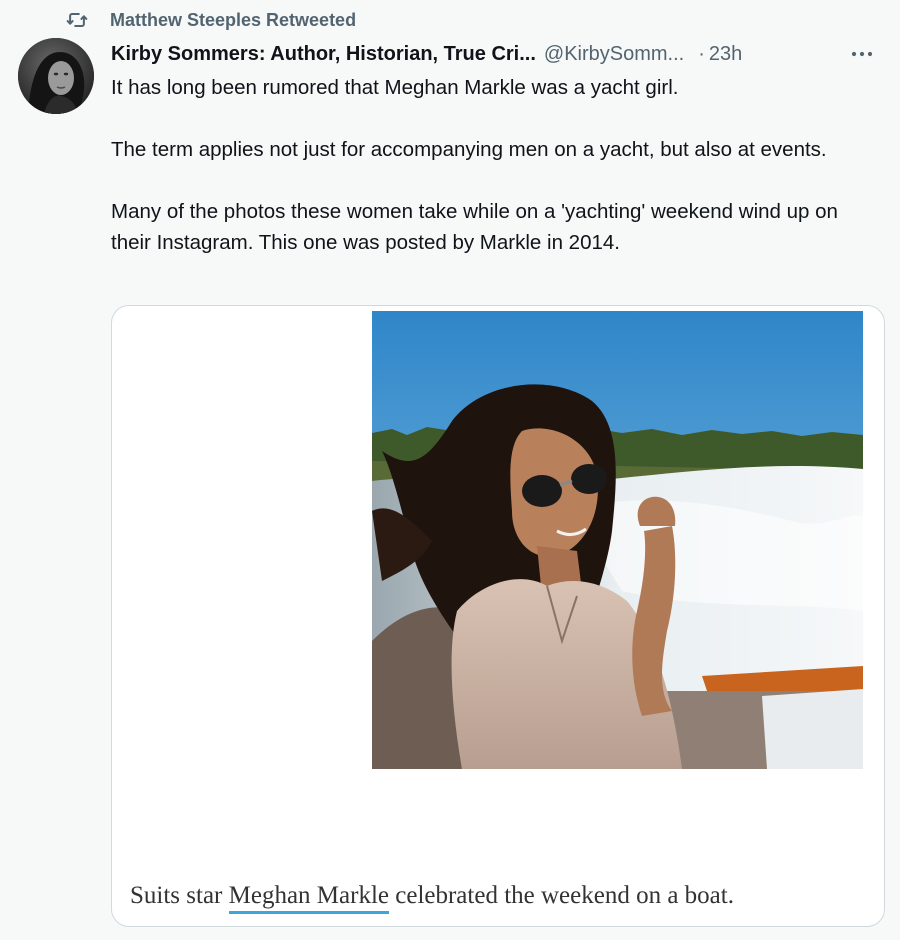 The height and width of the screenshot is (940, 900). Describe the element at coordinates (179, 895) in the screenshot. I see `caption-prefix: Suits star` at that location.